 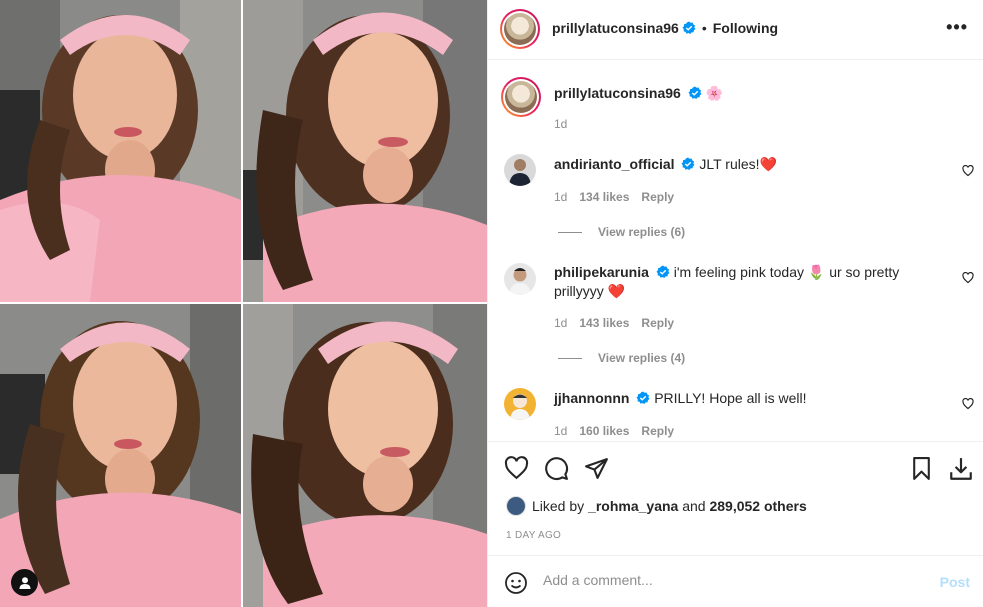 What do you see at coordinates (604, 431) in the screenshot?
I see `comment-likes: 160 likes` at bounding box center [604, 431].